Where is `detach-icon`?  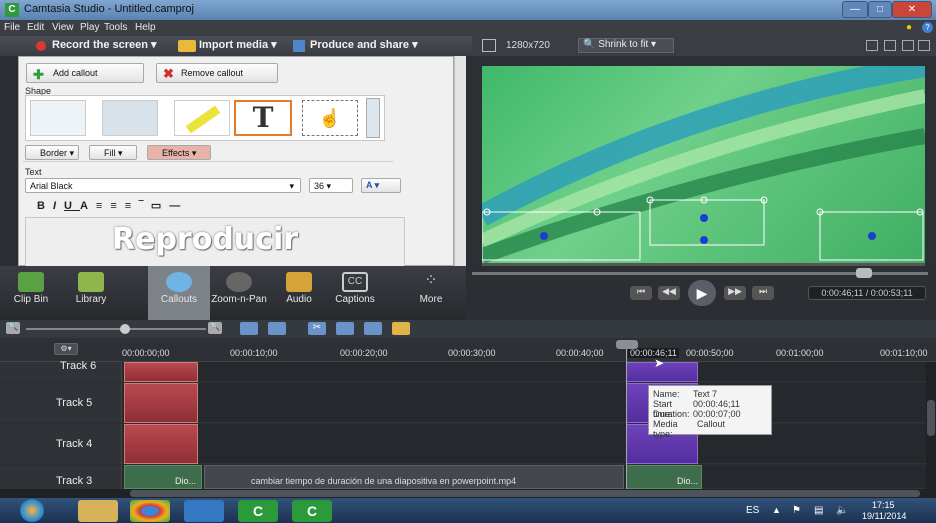 detach-icon is located at coordinates (872, 45).